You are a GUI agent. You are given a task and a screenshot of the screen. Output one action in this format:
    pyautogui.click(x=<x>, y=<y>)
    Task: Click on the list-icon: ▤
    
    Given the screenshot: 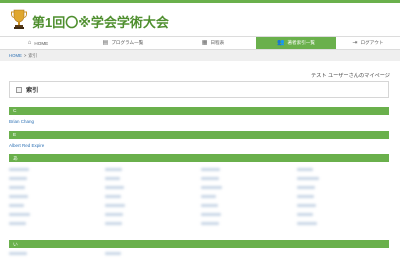 What is the action you would take?
    pyautogui.click(x=105, y=43)
    